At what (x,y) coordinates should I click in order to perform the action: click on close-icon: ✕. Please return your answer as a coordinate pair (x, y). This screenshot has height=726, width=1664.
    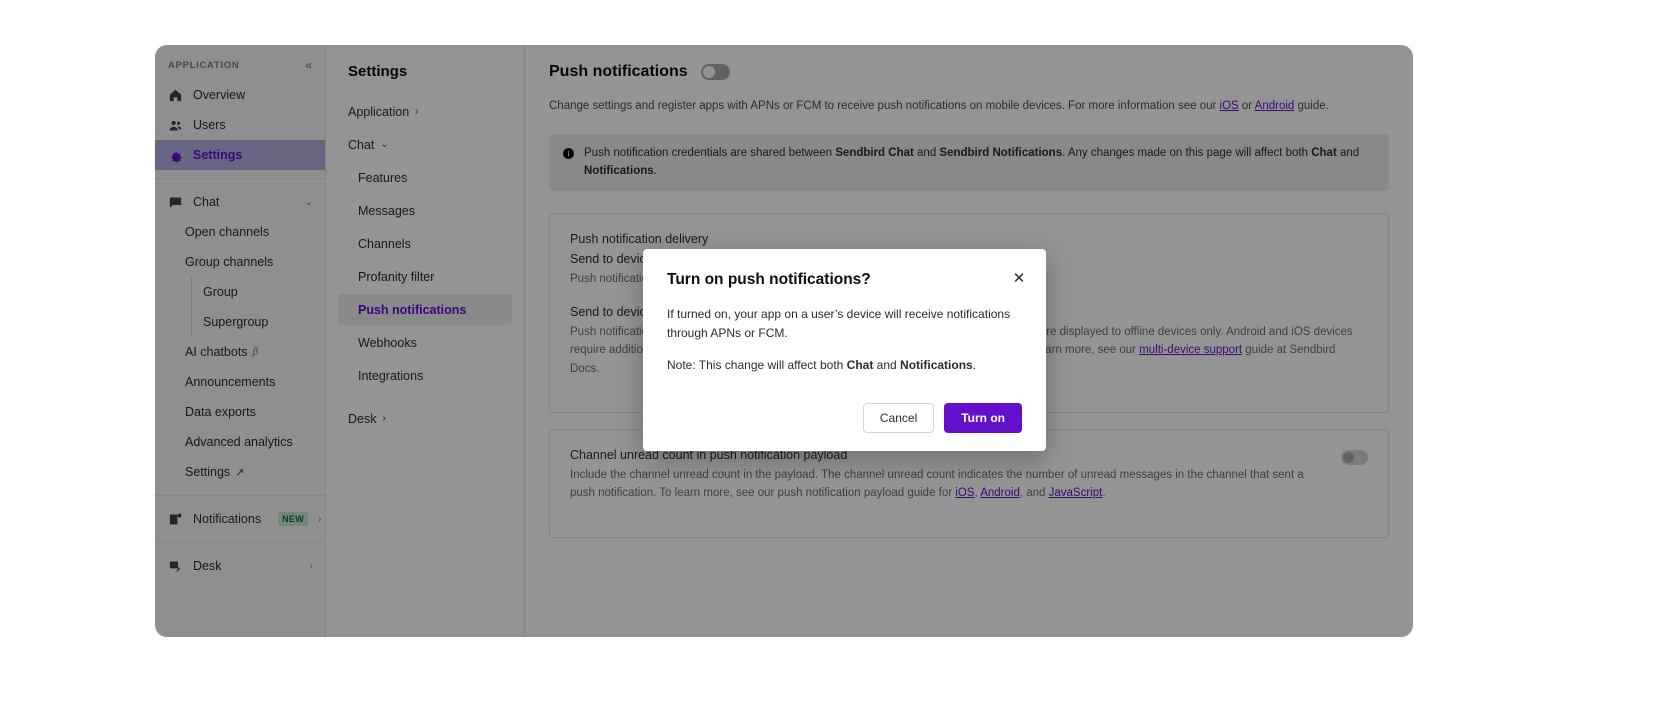
    Looking at the image, I should click on (1019, 278).